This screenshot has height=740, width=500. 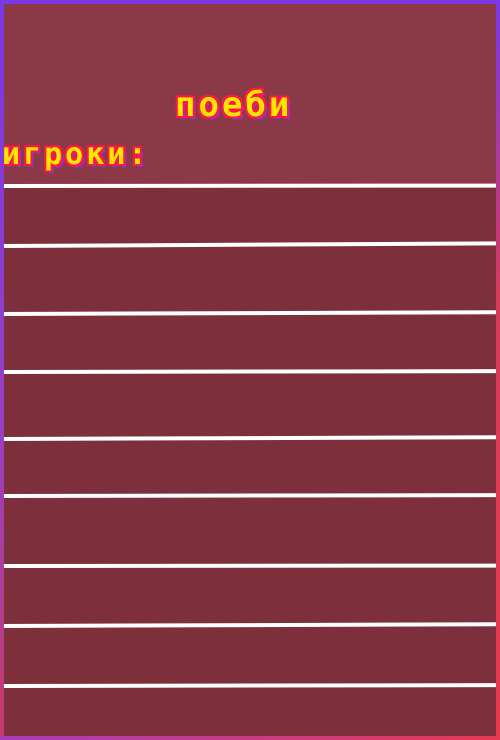 I want to click on frame-border-left, so click(x=2, y=370).